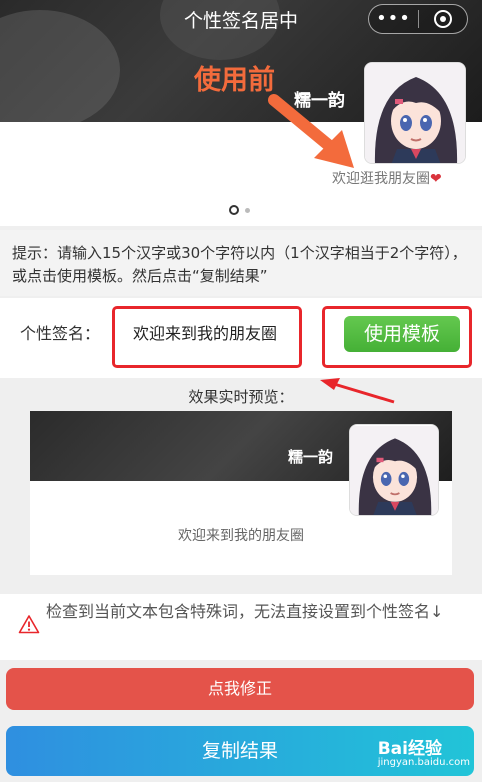 Image resolution: width=482 pixels, height=782 pixels. I want to click on welcome-text: 欢迎逛我朋友圈❤, so click(387, 178).